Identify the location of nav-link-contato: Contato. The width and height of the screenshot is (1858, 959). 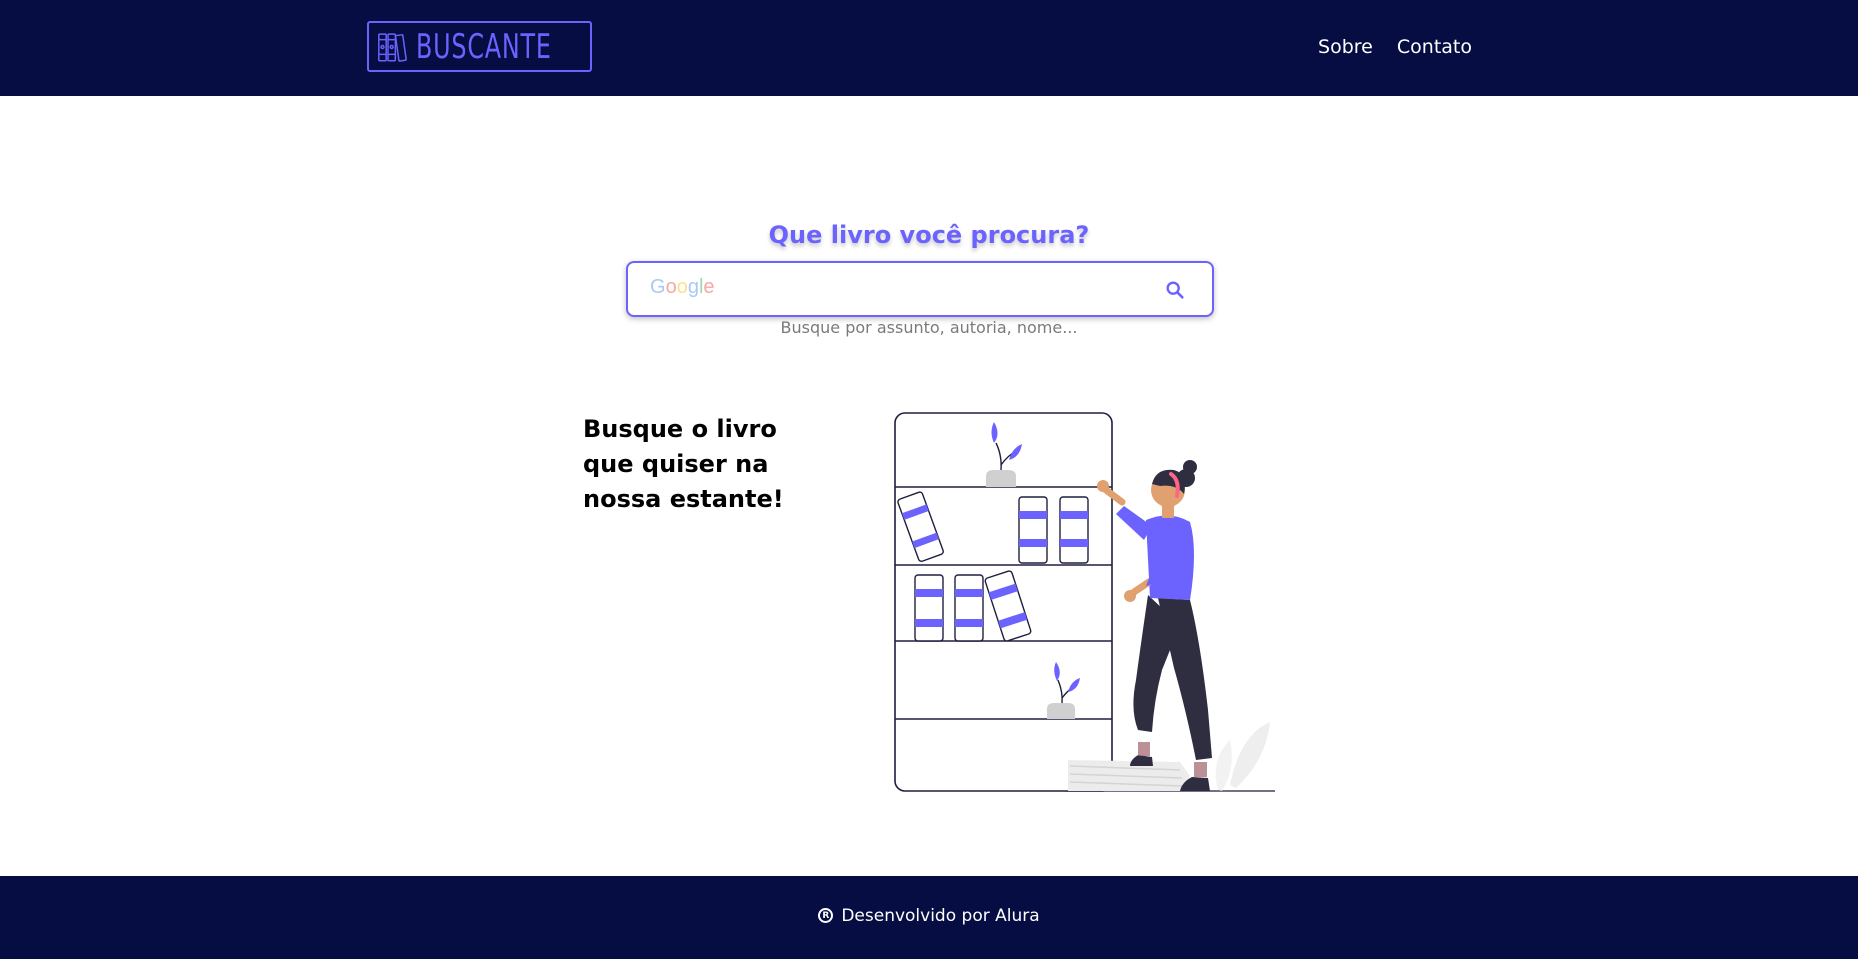
(1434, 47).